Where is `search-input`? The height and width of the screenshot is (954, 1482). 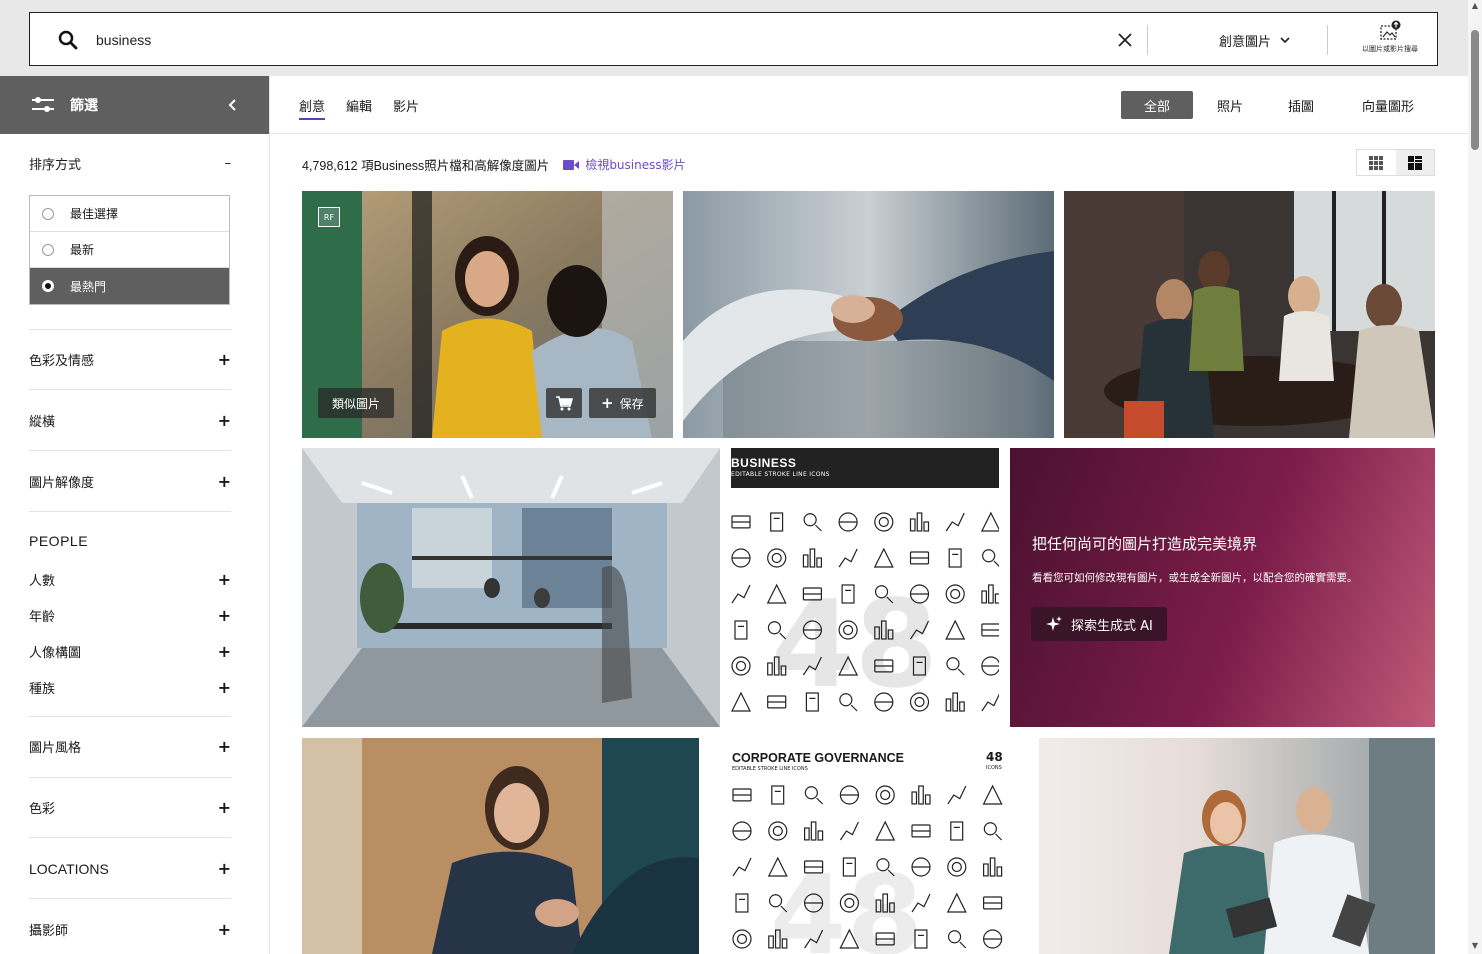 search-input is located at coordinates (586, 40).